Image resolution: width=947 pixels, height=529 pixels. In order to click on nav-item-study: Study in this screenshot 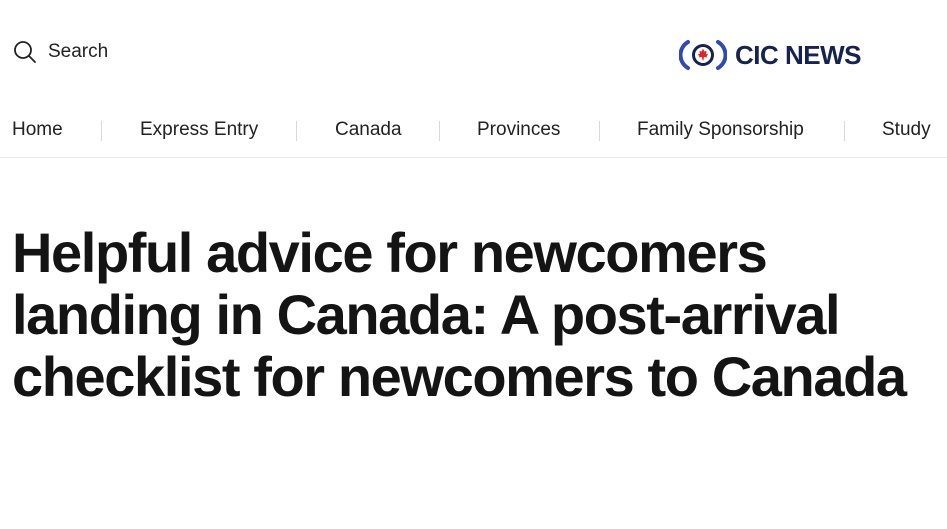, I will do `click(906, 130)`.